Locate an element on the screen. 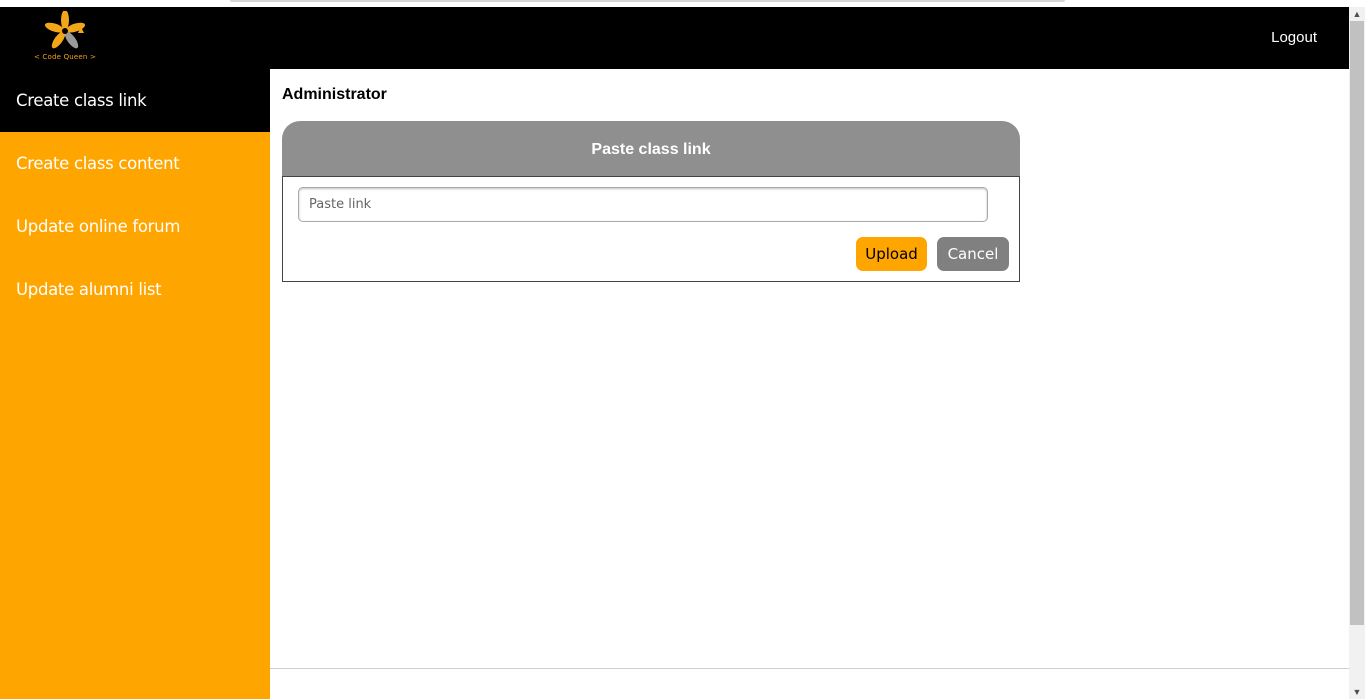 The height and width of the screenshot is (699, 1365). sidebar-item-create-class-content: Create class content is located at coordinates (135, 163).